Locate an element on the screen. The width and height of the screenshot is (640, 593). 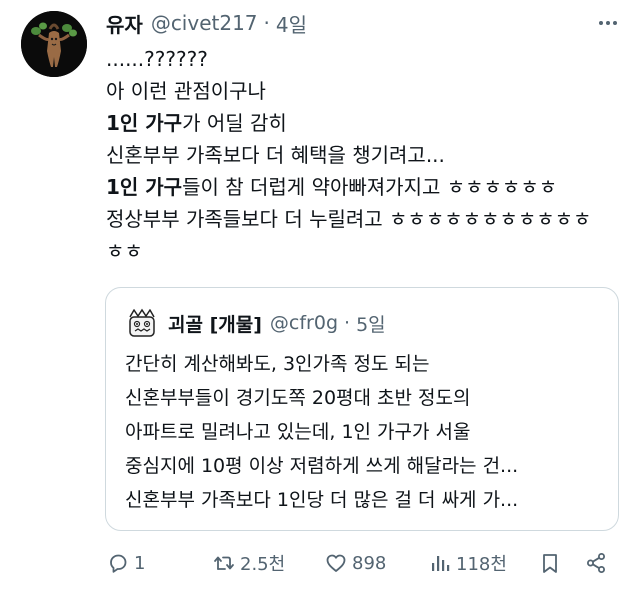
more-icon is located at coordinates (608, 23).